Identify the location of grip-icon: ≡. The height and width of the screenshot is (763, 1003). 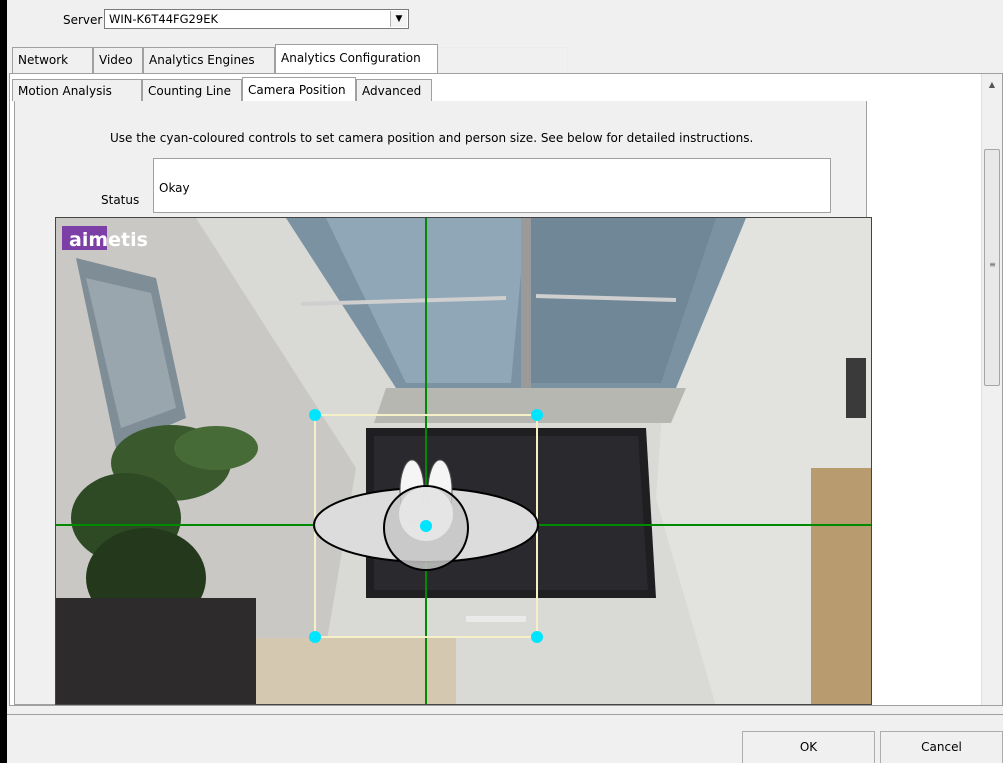
(992, 264).